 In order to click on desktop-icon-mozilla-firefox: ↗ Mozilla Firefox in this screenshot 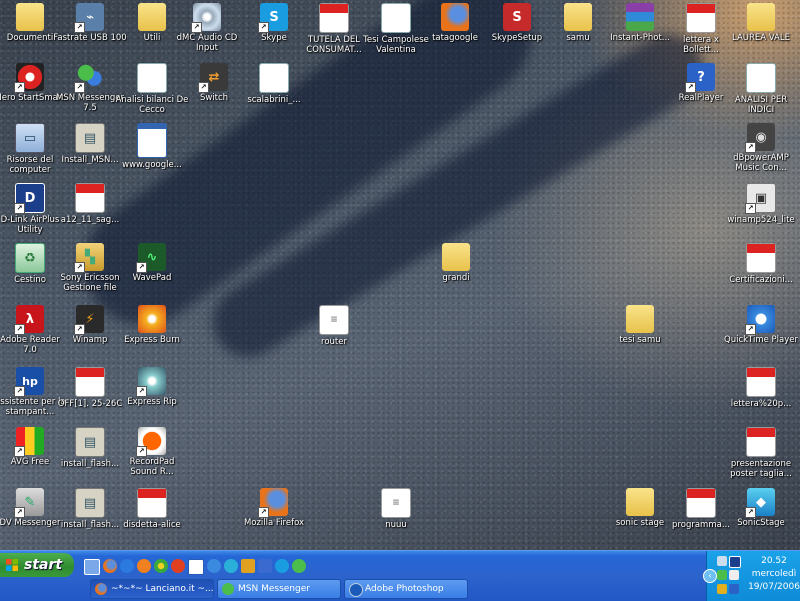, I will do `click(274, 508)`.